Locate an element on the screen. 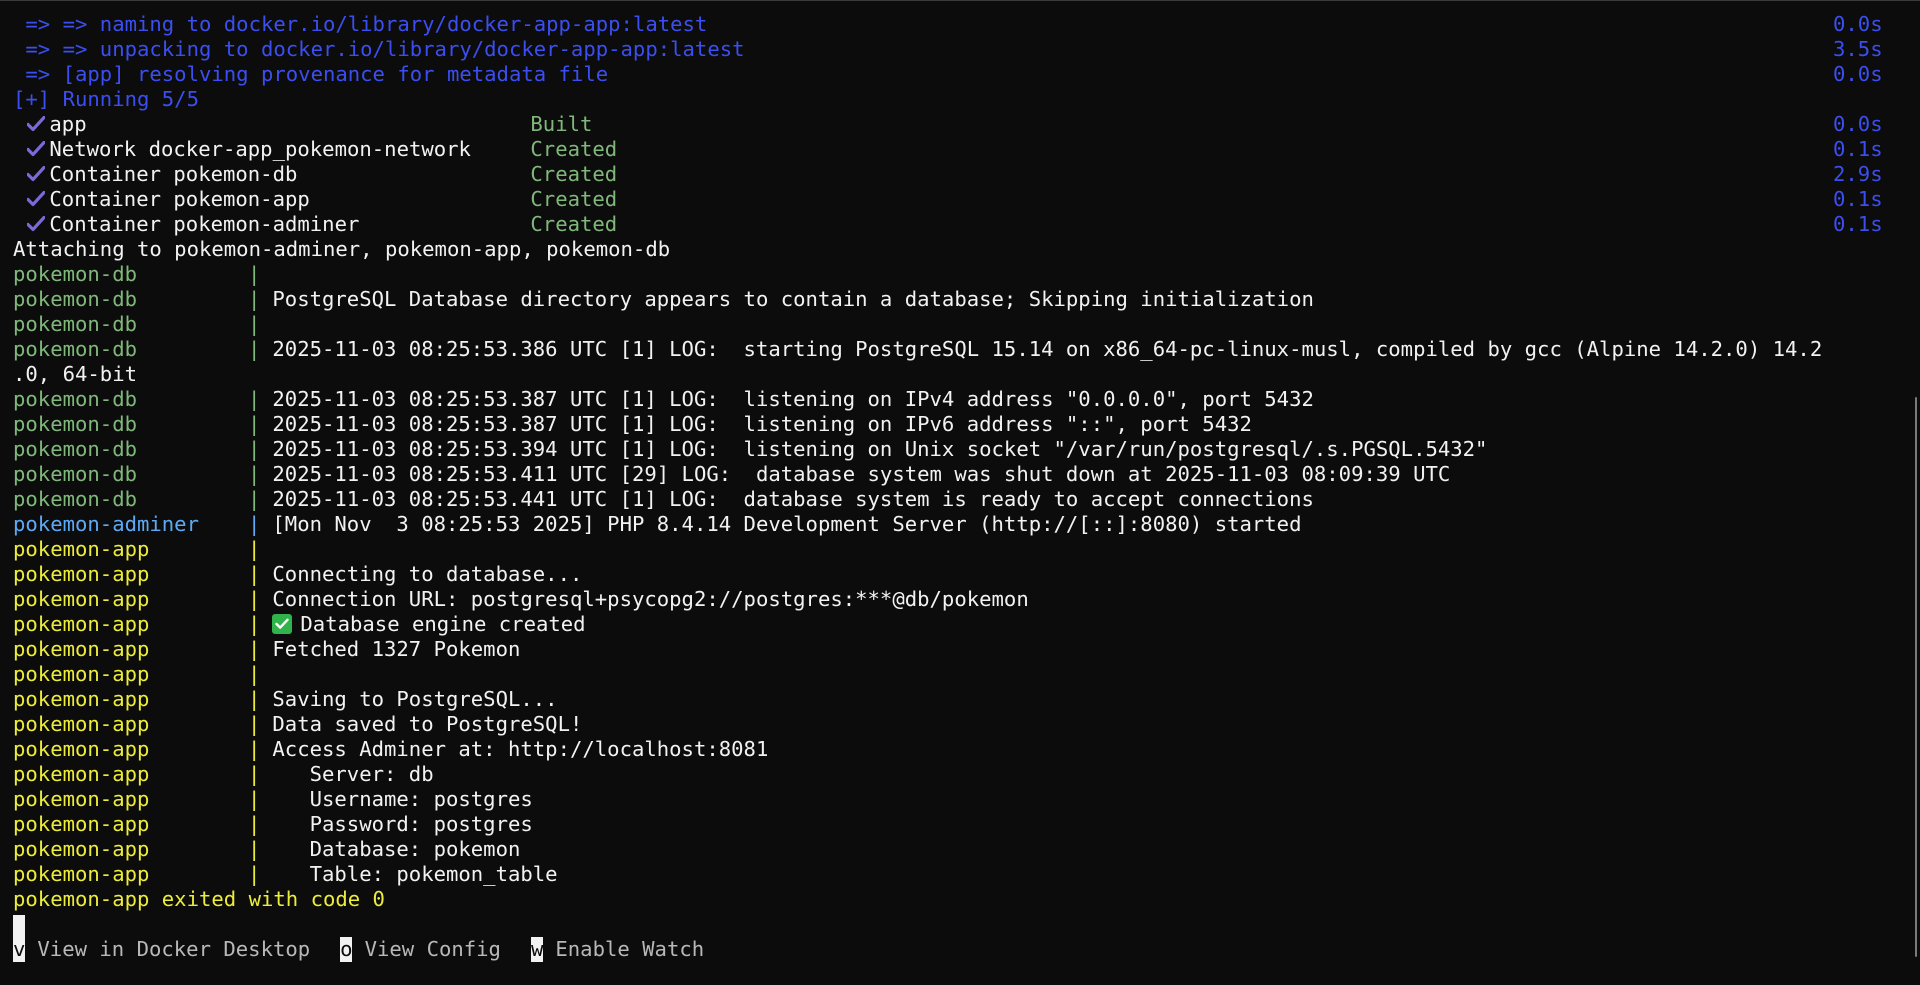  log-message: Database: pokemon is located at coordinates (390, 849).